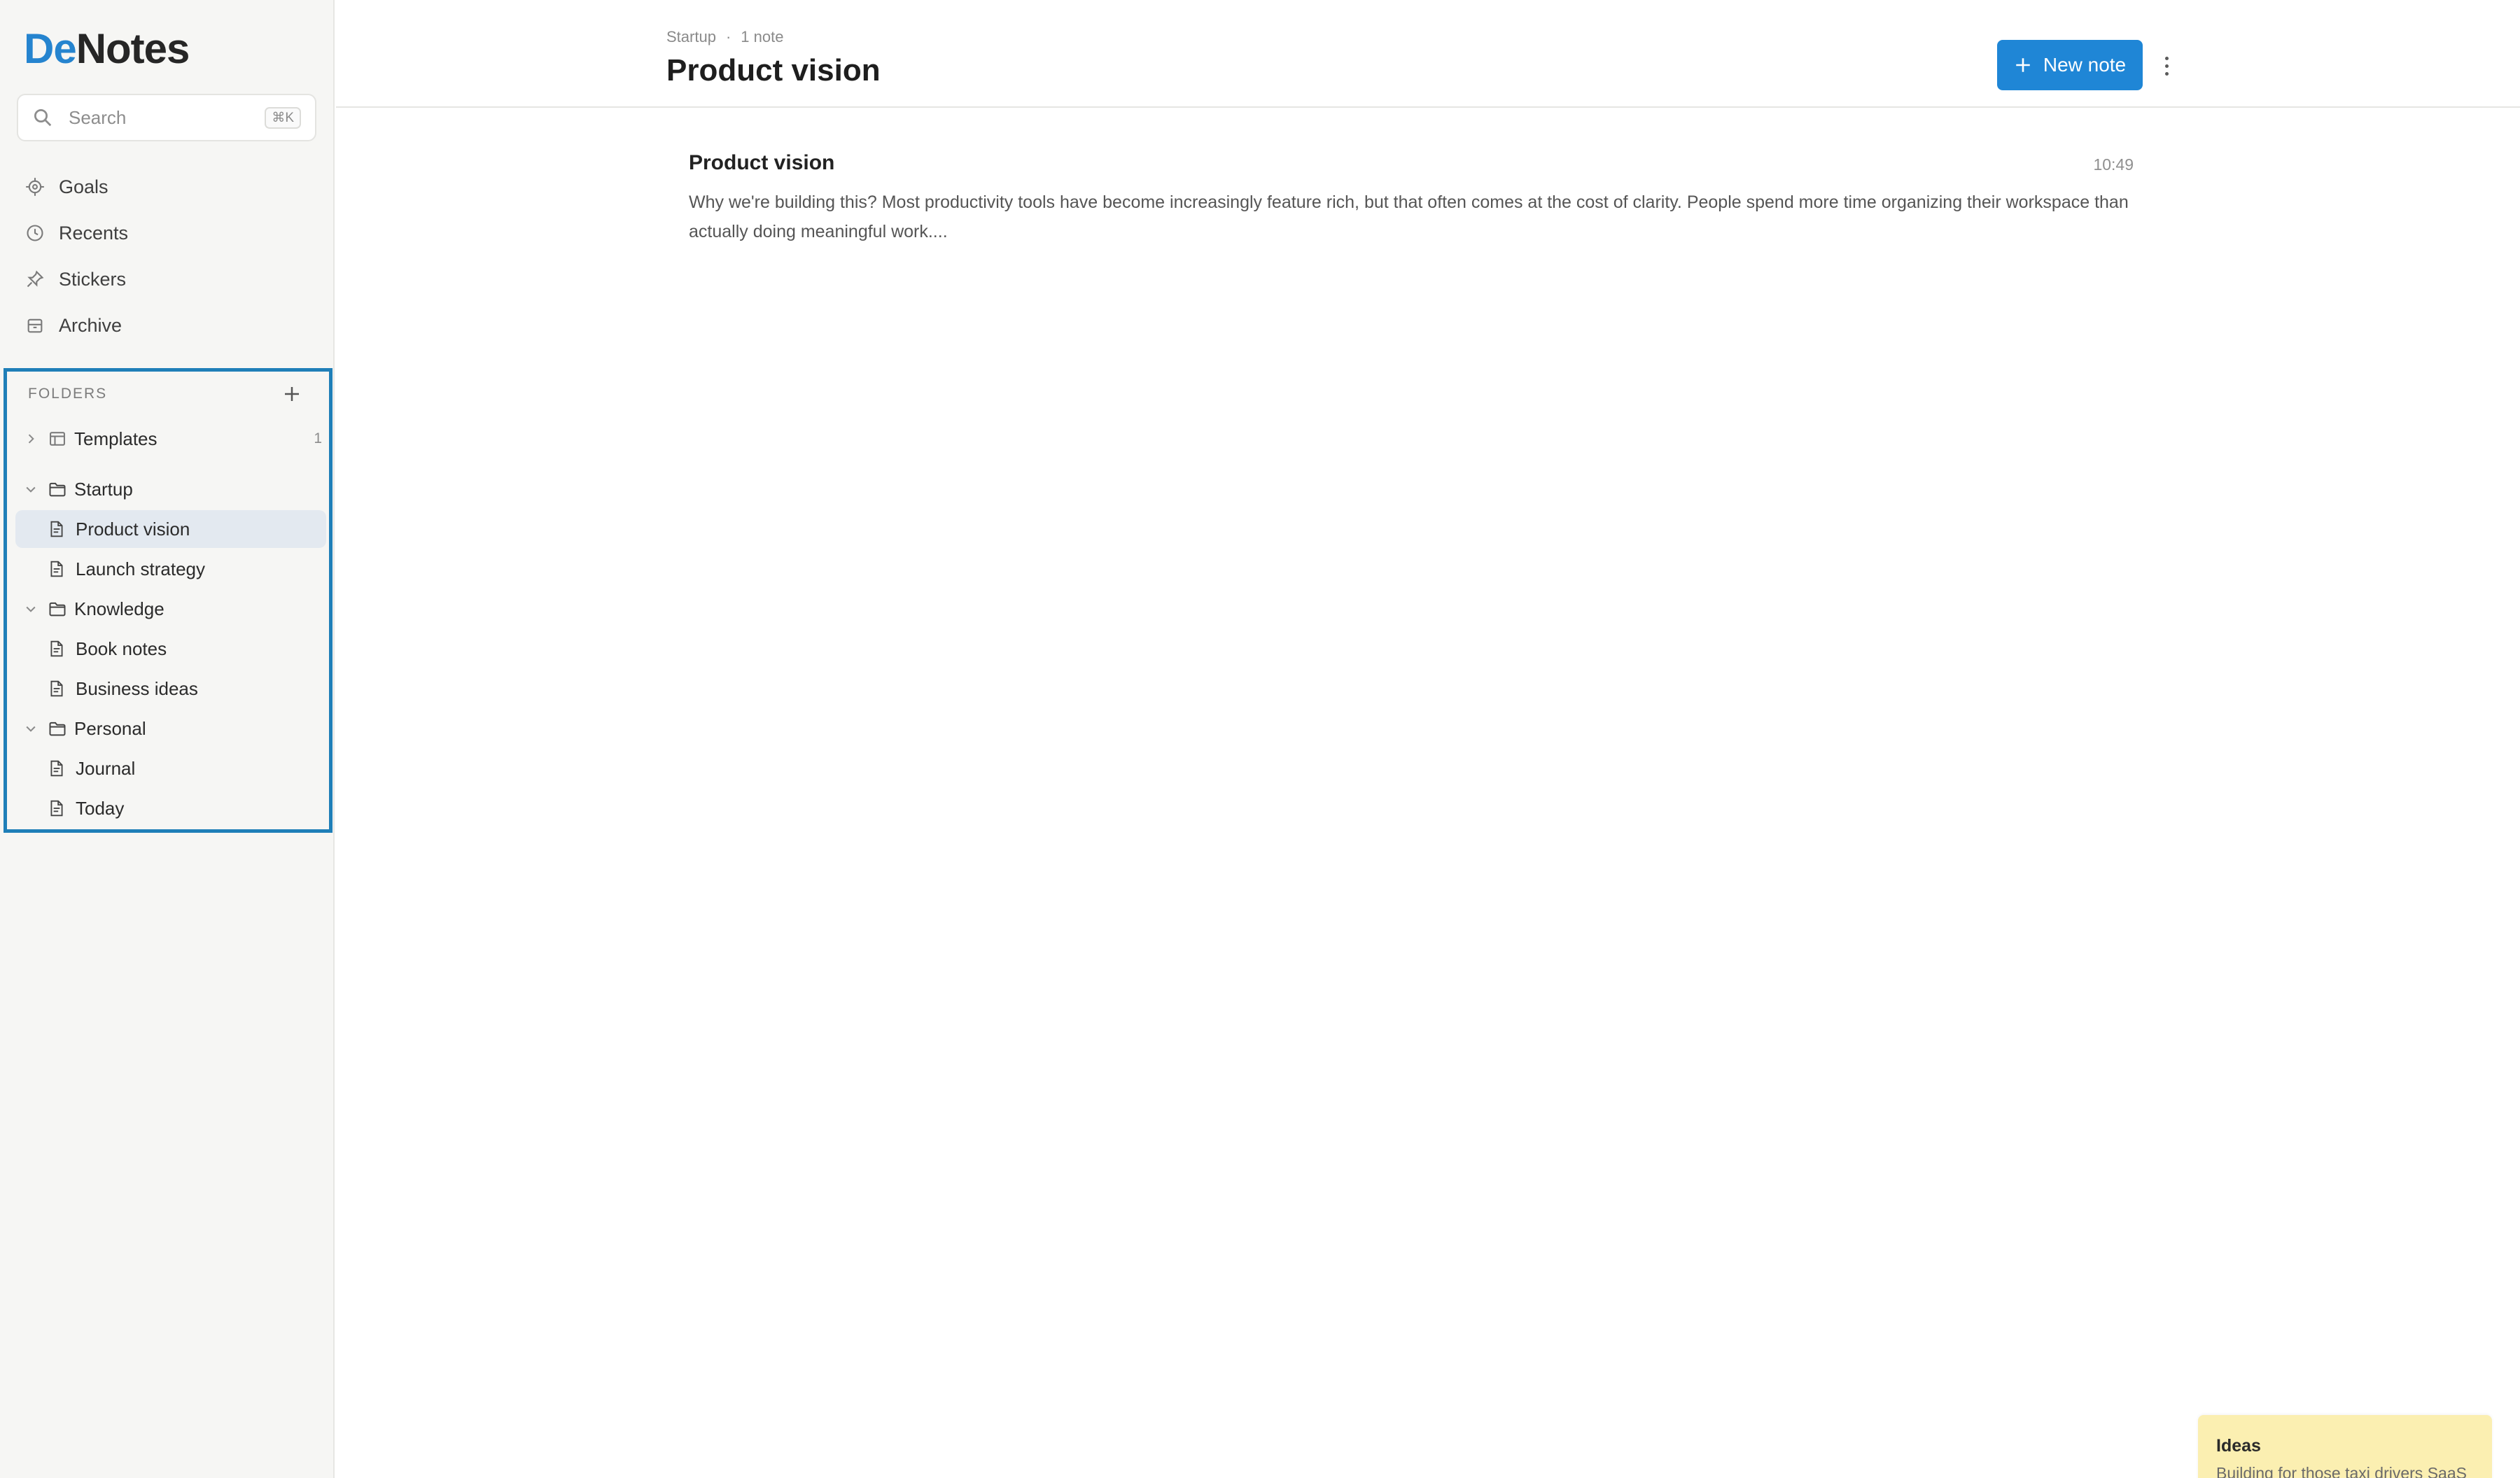  What do you see at coordinates (762, 36) in the screenshot?
I see `breadcrumb-note-count: 1 note` at bounding box center [762, 36].